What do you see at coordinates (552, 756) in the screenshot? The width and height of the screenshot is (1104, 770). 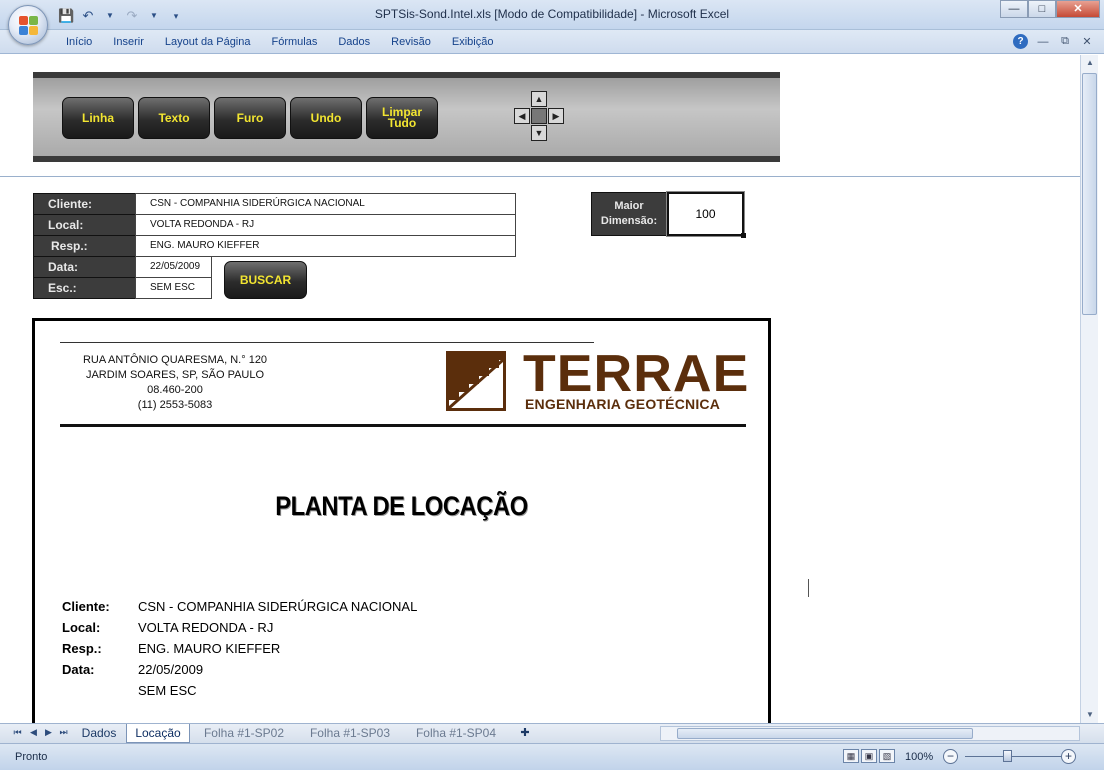 I see `status-bar: Pronto ▦ ▣ ▧ 100% − +` at bounding box center [552, 756].